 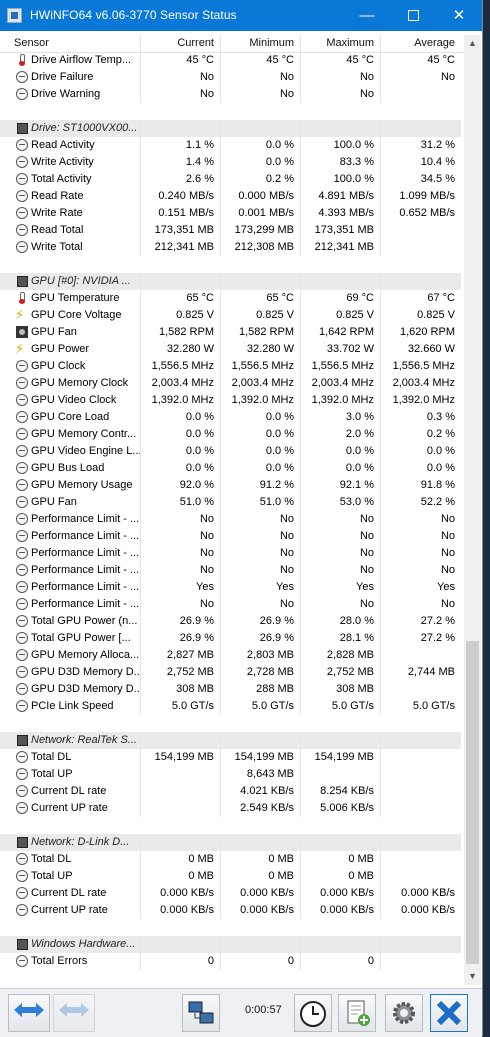 What do you see at coordinates (232, 434) in the screenshot?
I see `sensor-row: GPU Memory Contr... 0.0 % 0.0 % 2.0 % 0.2 %` at bounding box center [232, 434].